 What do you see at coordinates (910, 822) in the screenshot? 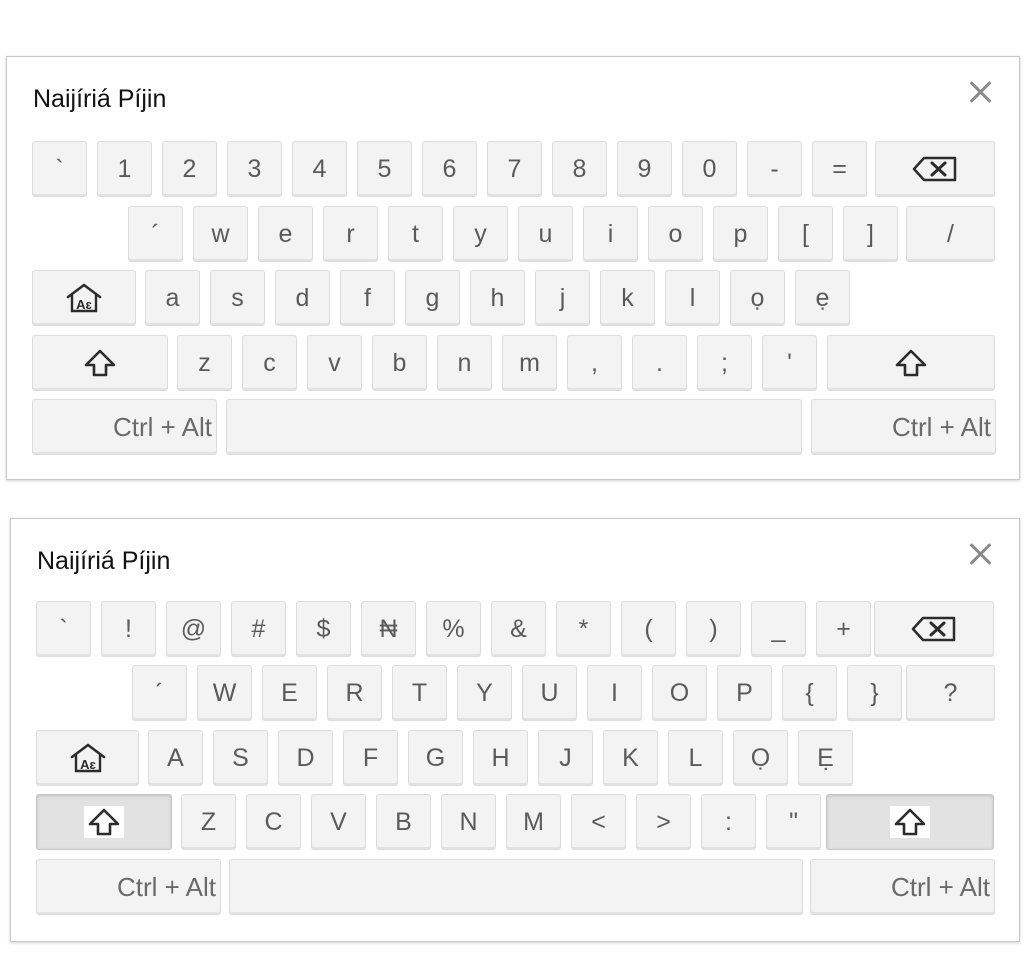
I see `right-shift-key` at bounding box center [910, 822].